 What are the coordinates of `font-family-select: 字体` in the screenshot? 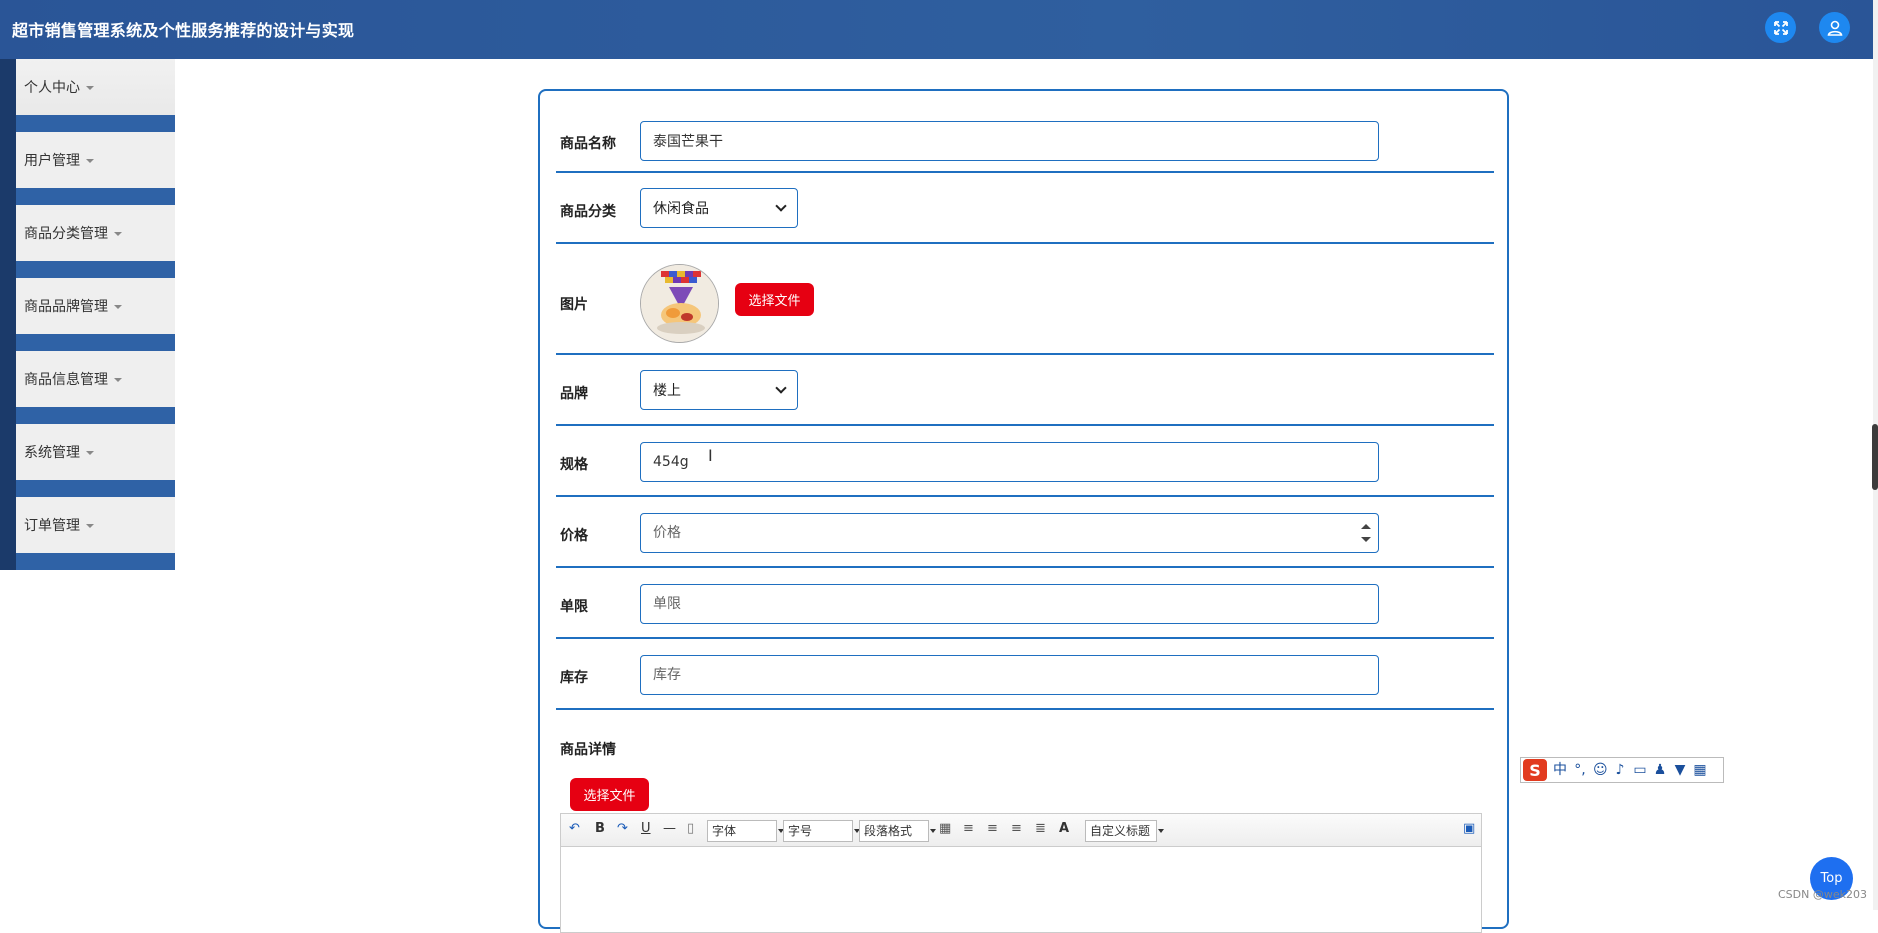 It's located at (745, 831).